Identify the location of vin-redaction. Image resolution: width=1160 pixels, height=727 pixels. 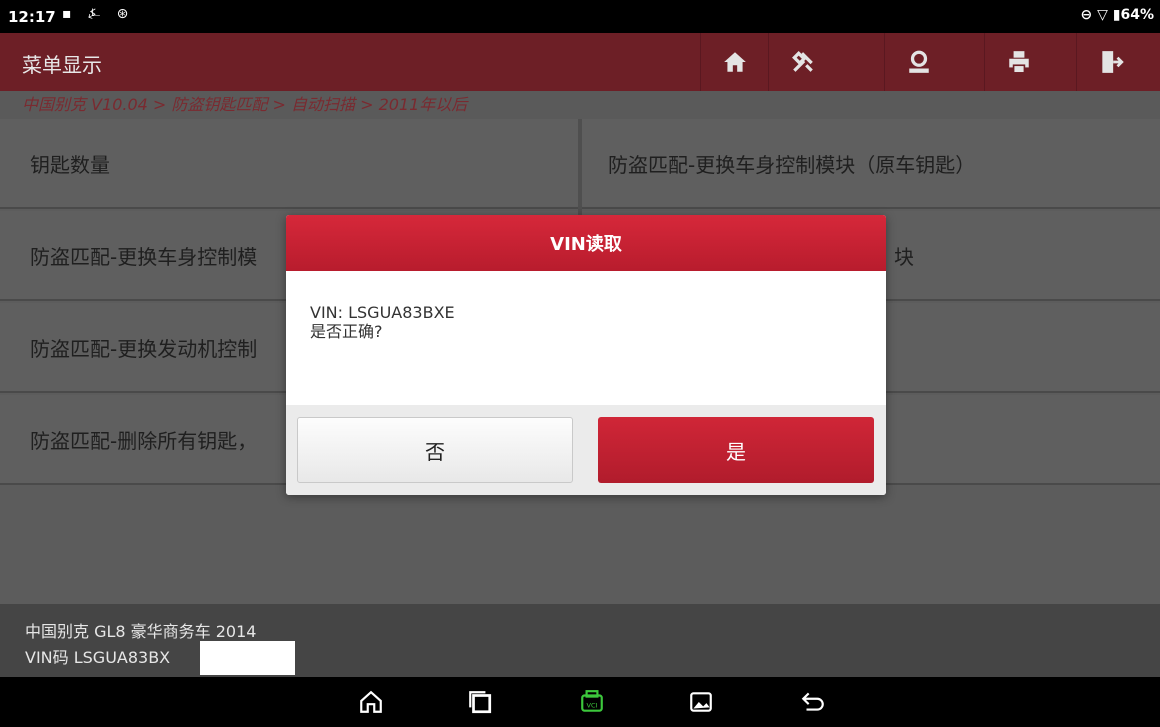
(247, 658).